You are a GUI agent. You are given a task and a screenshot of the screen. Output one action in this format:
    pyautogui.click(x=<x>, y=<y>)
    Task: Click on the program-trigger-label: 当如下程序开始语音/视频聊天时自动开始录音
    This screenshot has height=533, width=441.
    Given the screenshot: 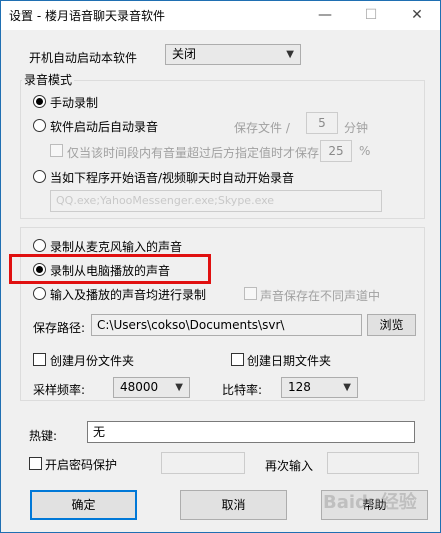 What is the action you would take?
    pyautogui.click(x=172, y=178)
    